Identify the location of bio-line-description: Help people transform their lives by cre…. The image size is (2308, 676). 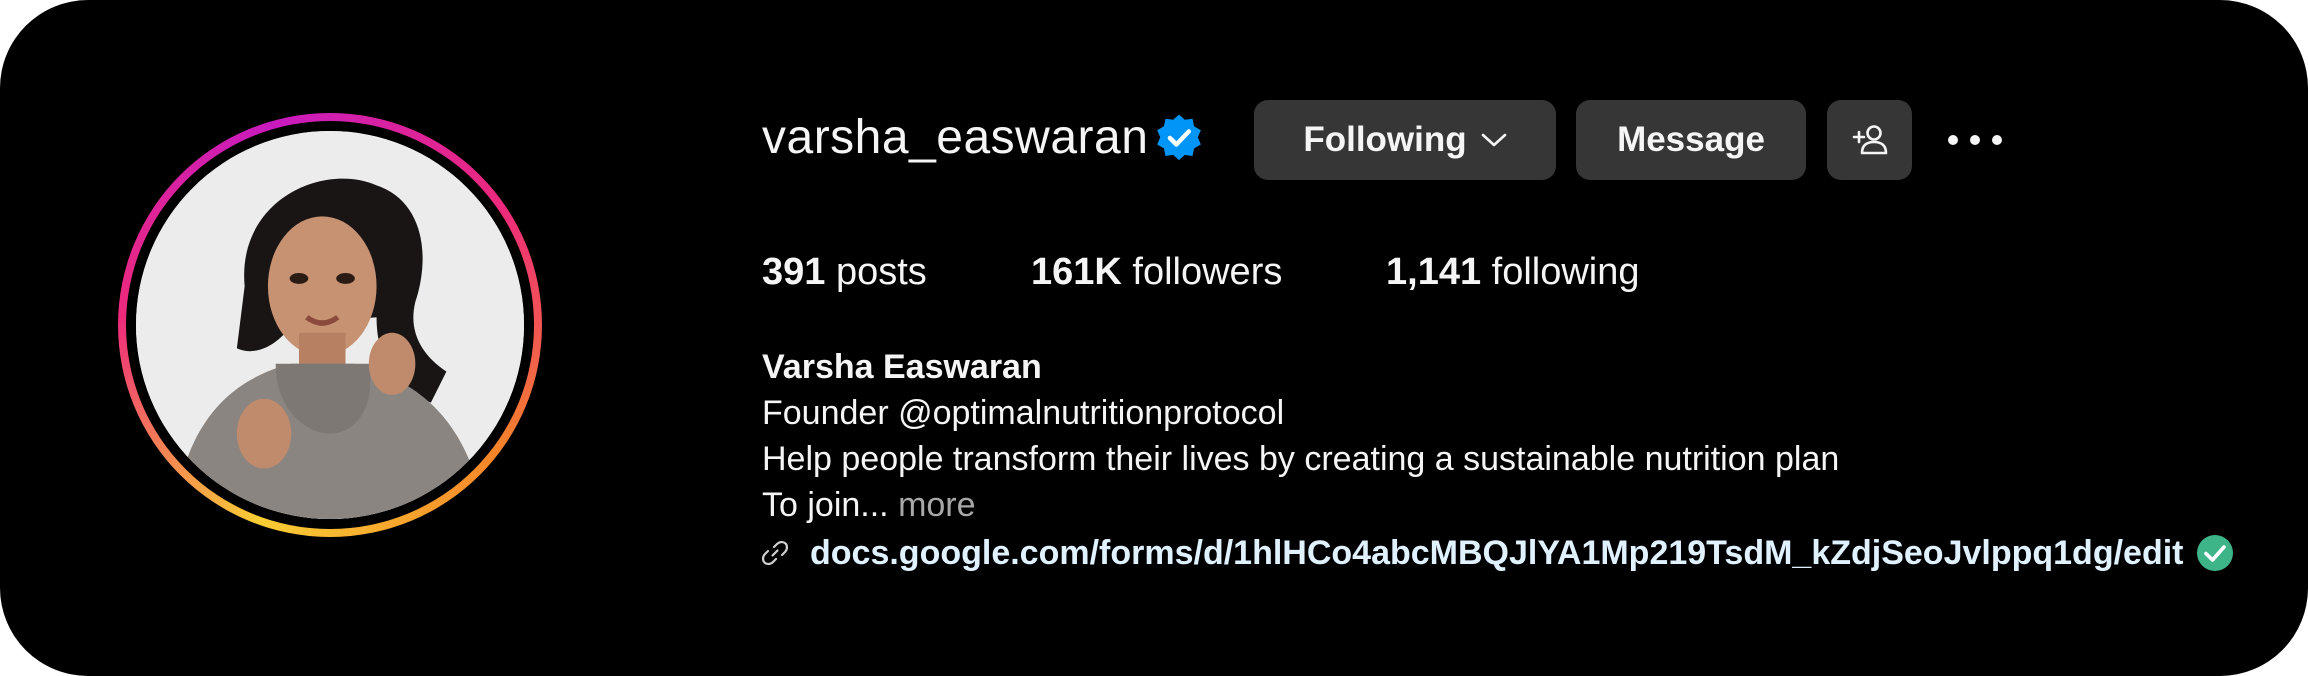
(1301, 459).